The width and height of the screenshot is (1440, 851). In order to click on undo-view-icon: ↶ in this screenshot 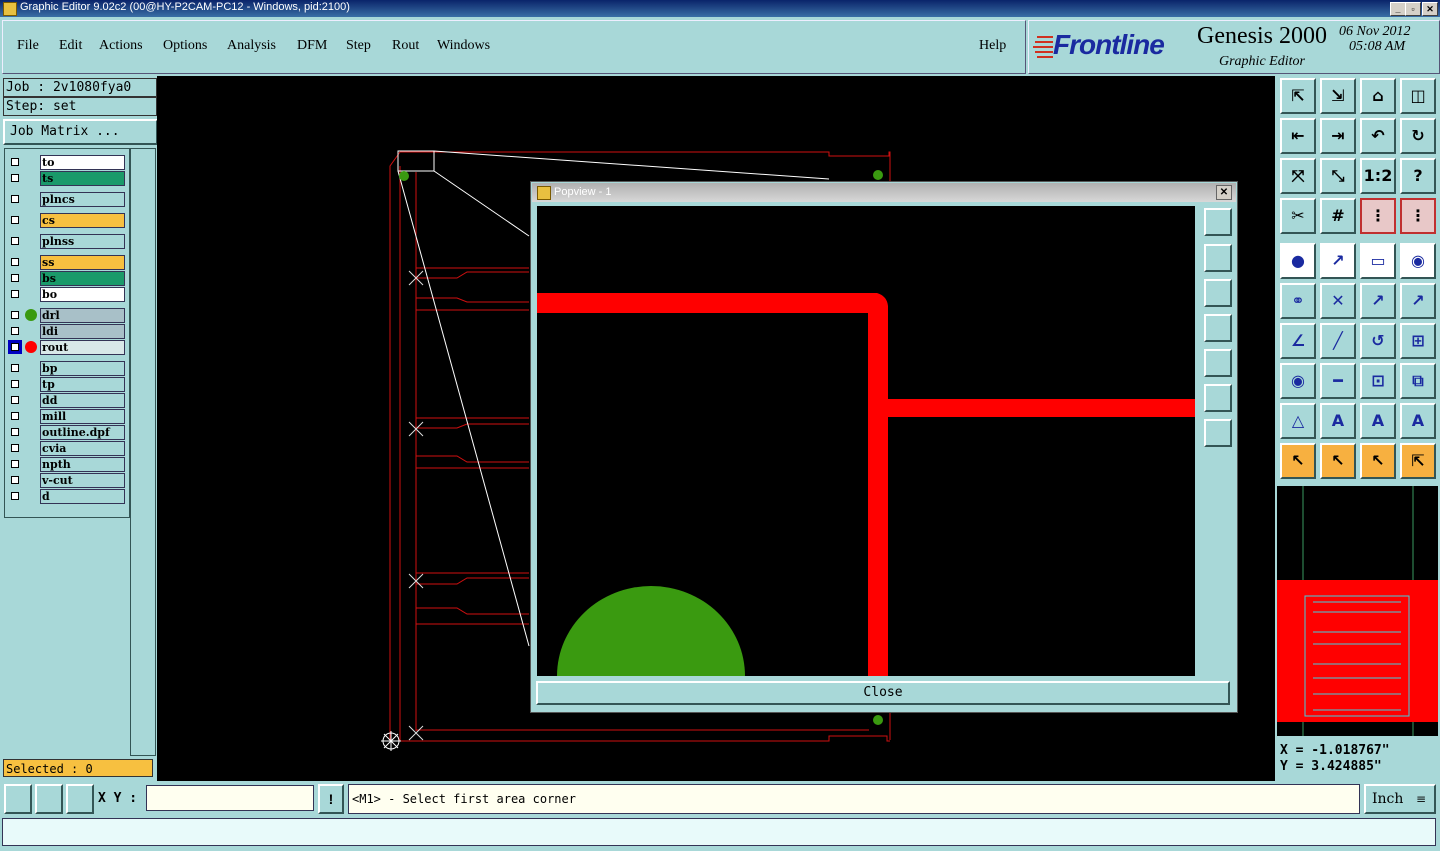, I will do `click(1378, 136)`.